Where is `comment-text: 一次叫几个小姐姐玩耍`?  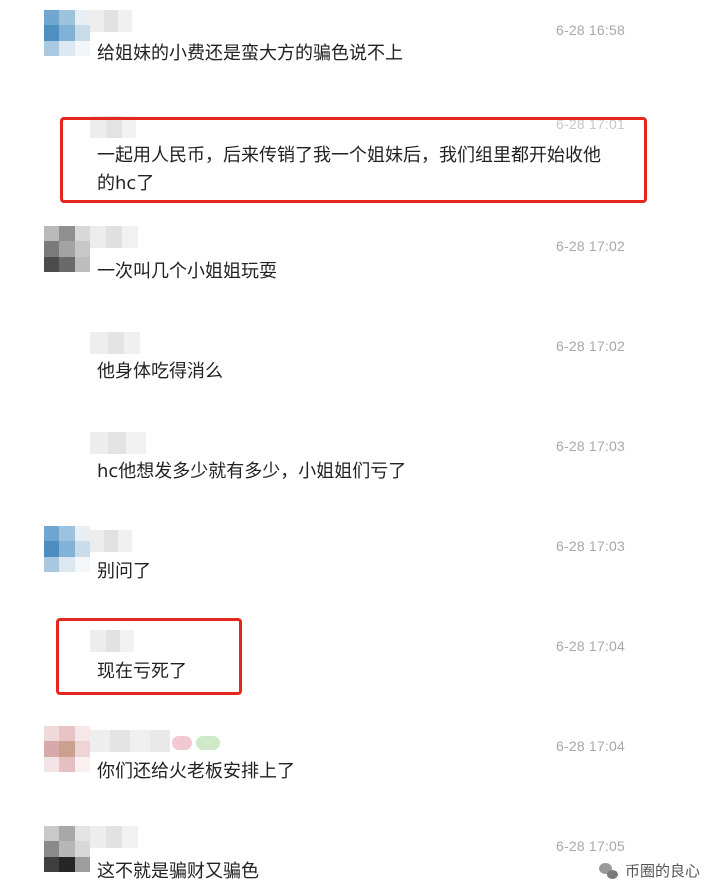 comment-text: 一次叫几个小姐姐玩耍 is located at coordinates (187, 271).